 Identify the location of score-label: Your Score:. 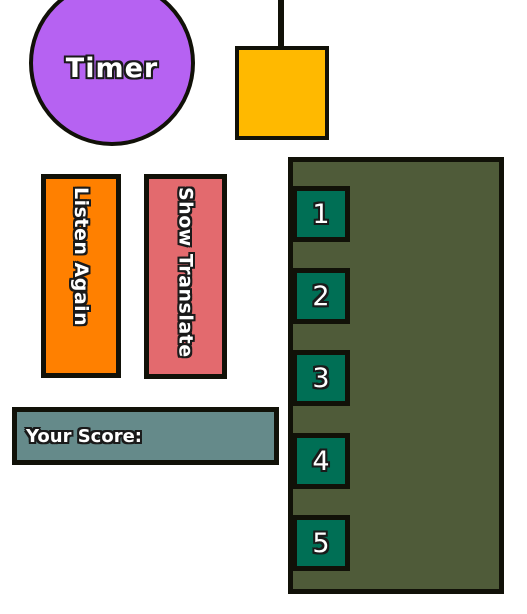
(84, 436).